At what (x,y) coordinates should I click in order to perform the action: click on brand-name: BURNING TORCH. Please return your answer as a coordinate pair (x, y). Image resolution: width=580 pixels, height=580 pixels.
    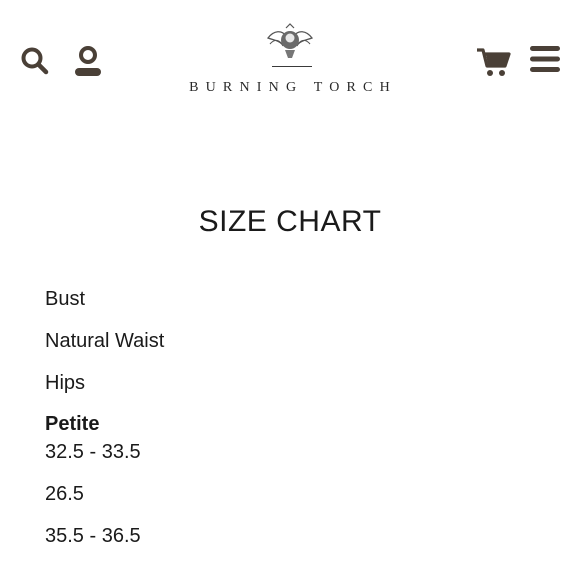
    Looking at the image, I should click on (293, 87).